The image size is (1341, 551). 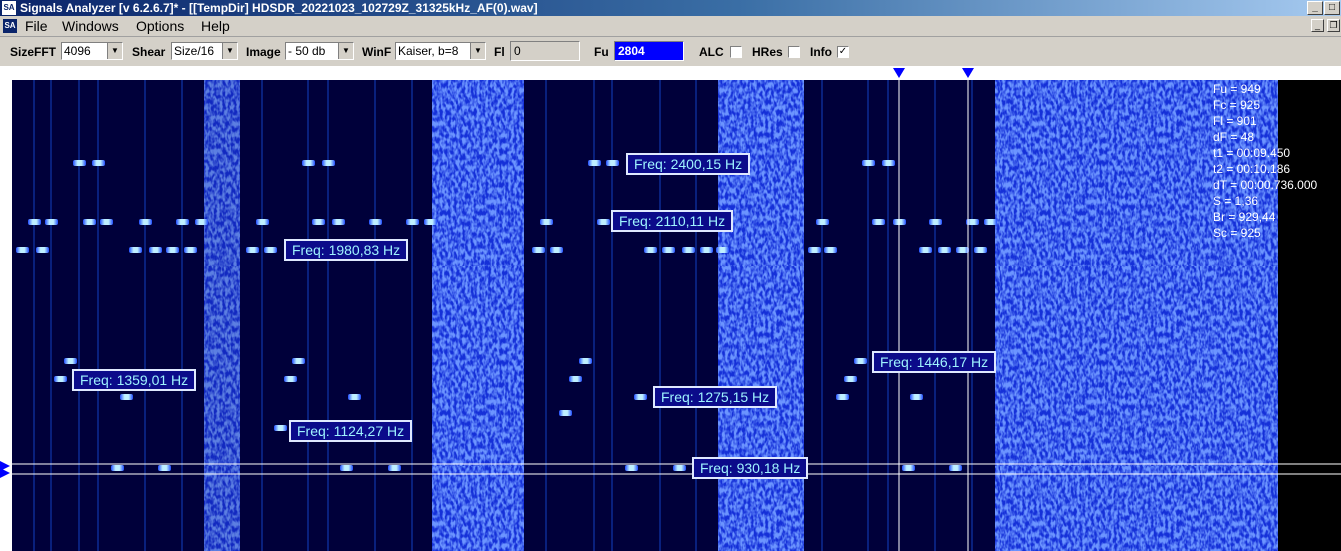 What do you see at coordinates (92, 51) in the screenshot?
I see `sizefft-select: 4096 ▼` at bounding box center [92, 51].